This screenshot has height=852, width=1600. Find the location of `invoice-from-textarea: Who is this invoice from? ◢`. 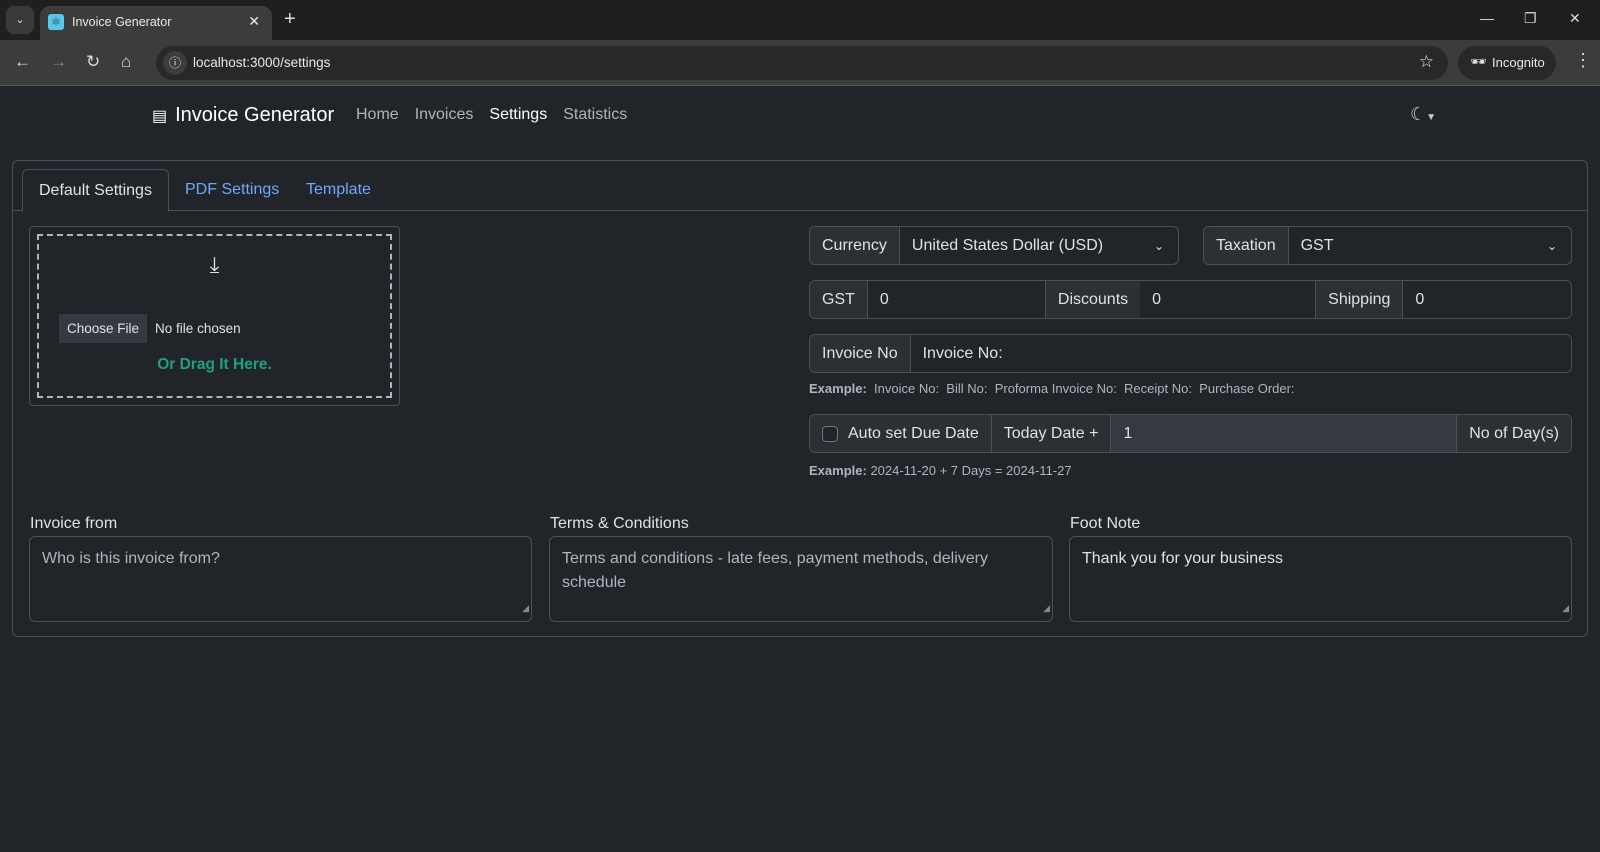

invoice-from-textarea: Who is this invoice from? ◢ is located at coordinates (280, 579).